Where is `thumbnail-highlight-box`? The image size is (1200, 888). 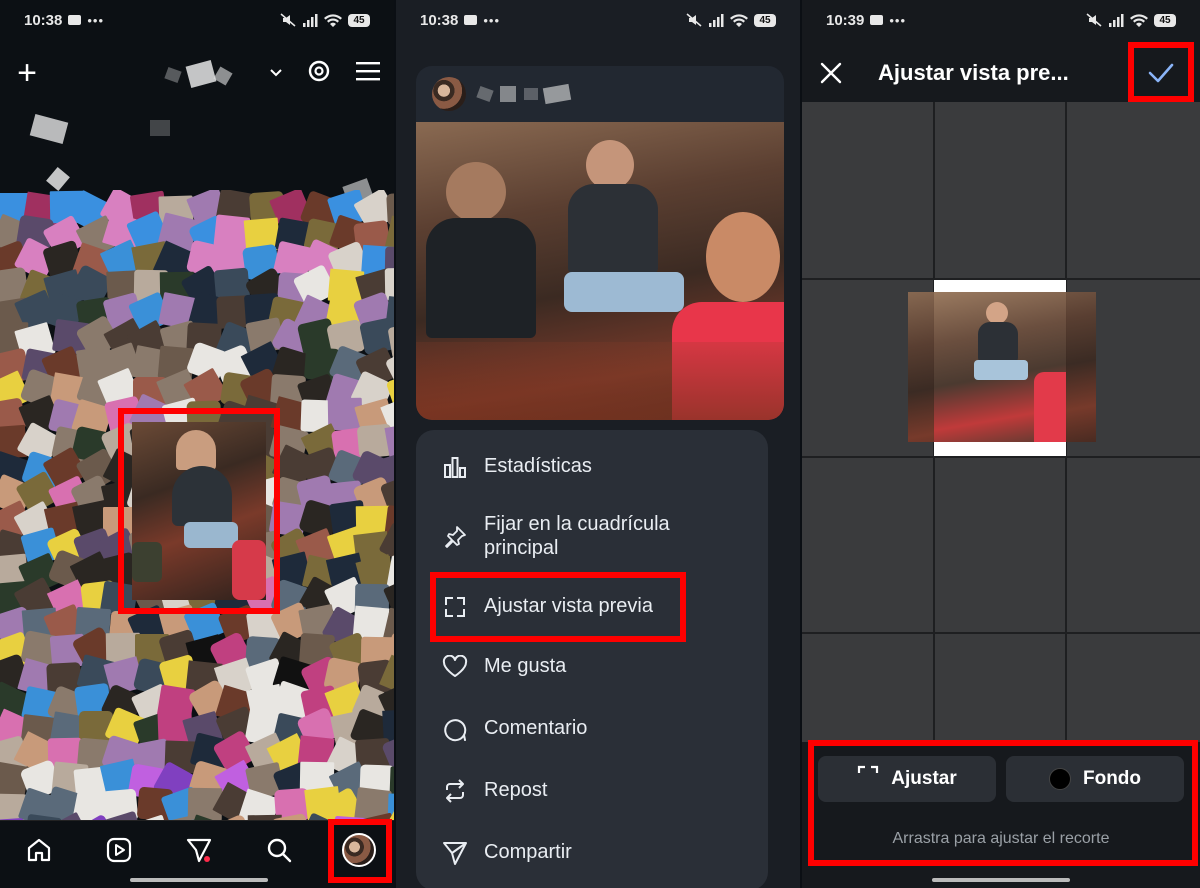 thumbnail-highlight-box is located at coordinates (199, 511).